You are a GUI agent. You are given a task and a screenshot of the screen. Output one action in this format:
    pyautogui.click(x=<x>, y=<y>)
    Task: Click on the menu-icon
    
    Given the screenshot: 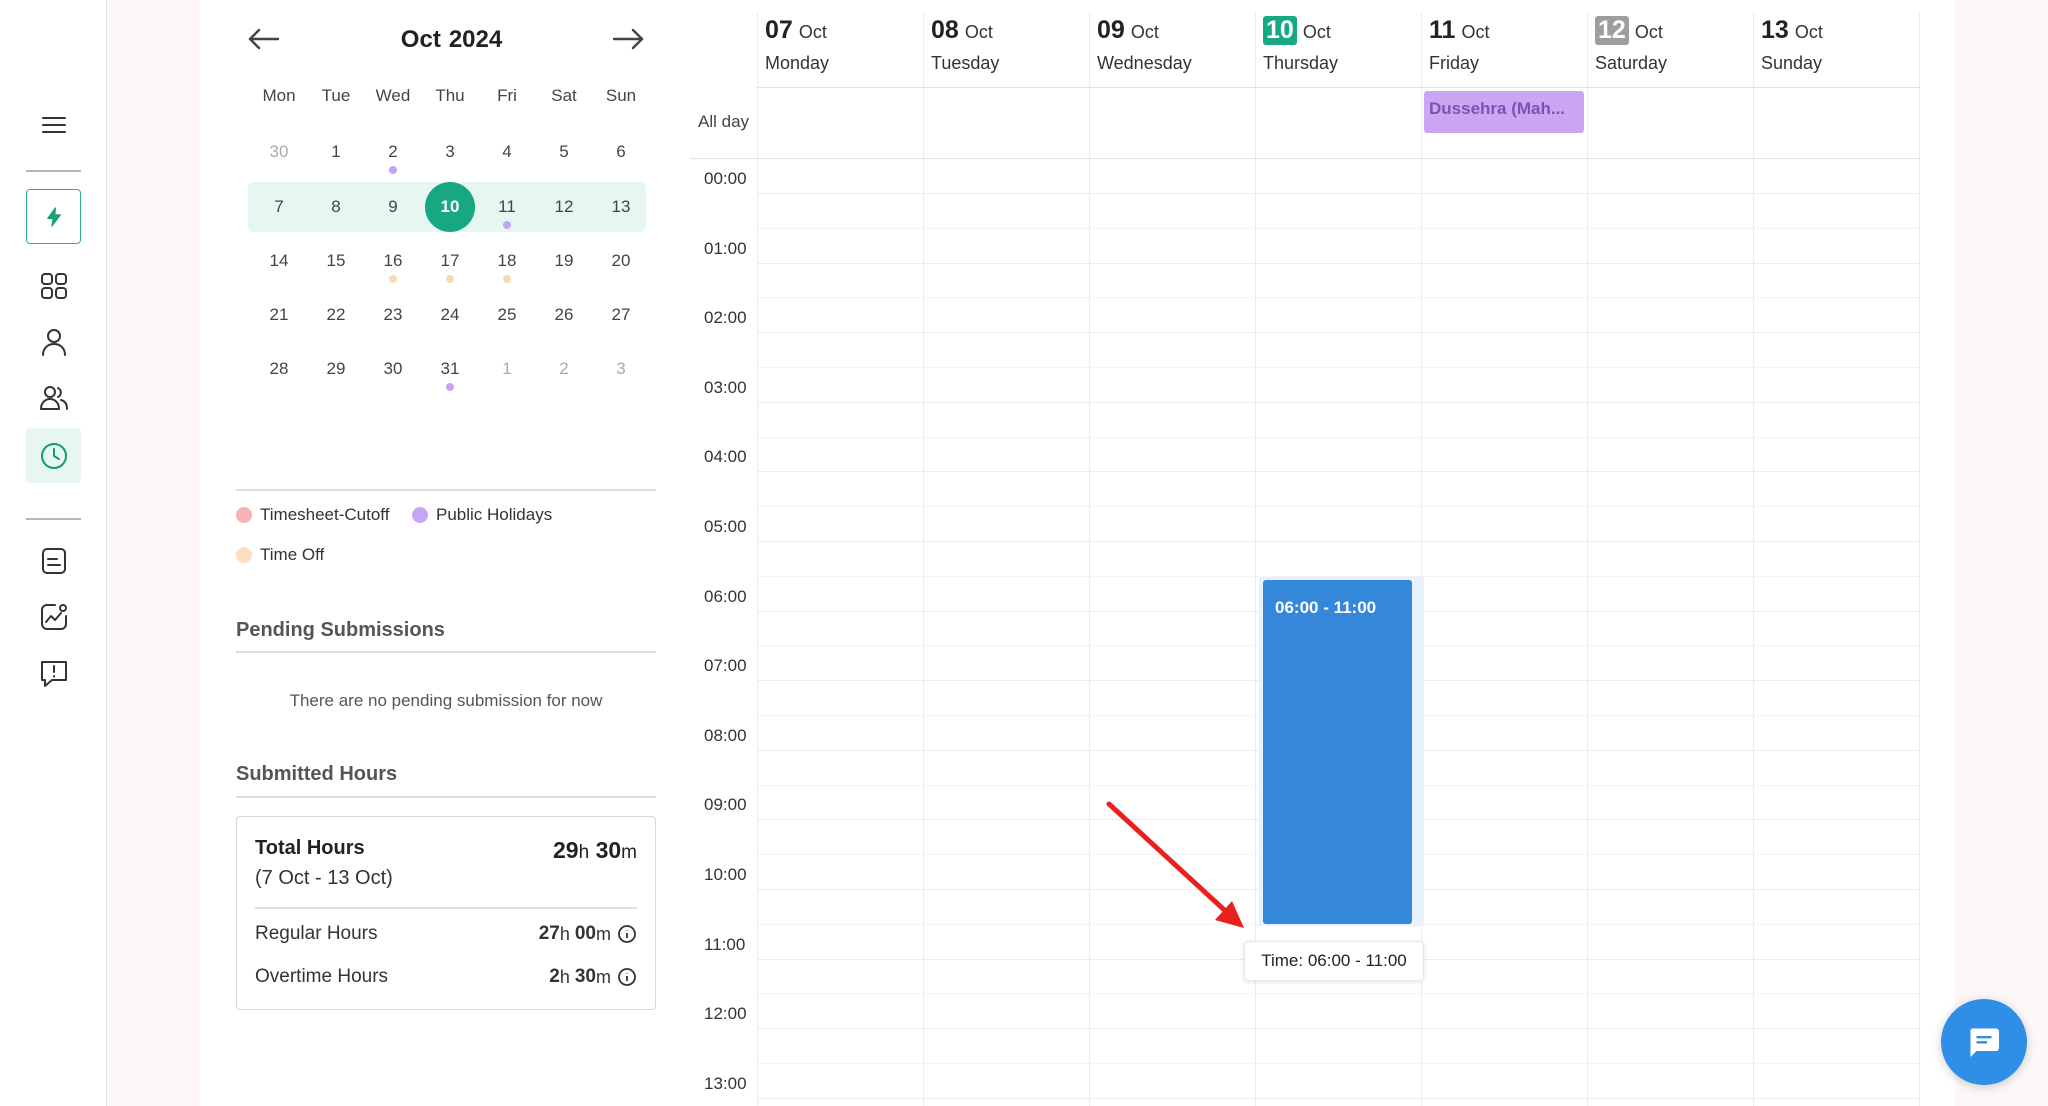 What is the action you would take?
    pyautogui.click(x=53, y=124)
    